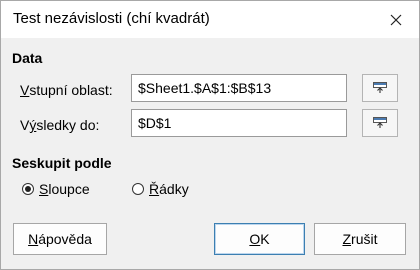  What do you see at coordinates (360, 239) in the screenshot?
I see `cancel-button: Zrušit` at bounding box center [360, 239].